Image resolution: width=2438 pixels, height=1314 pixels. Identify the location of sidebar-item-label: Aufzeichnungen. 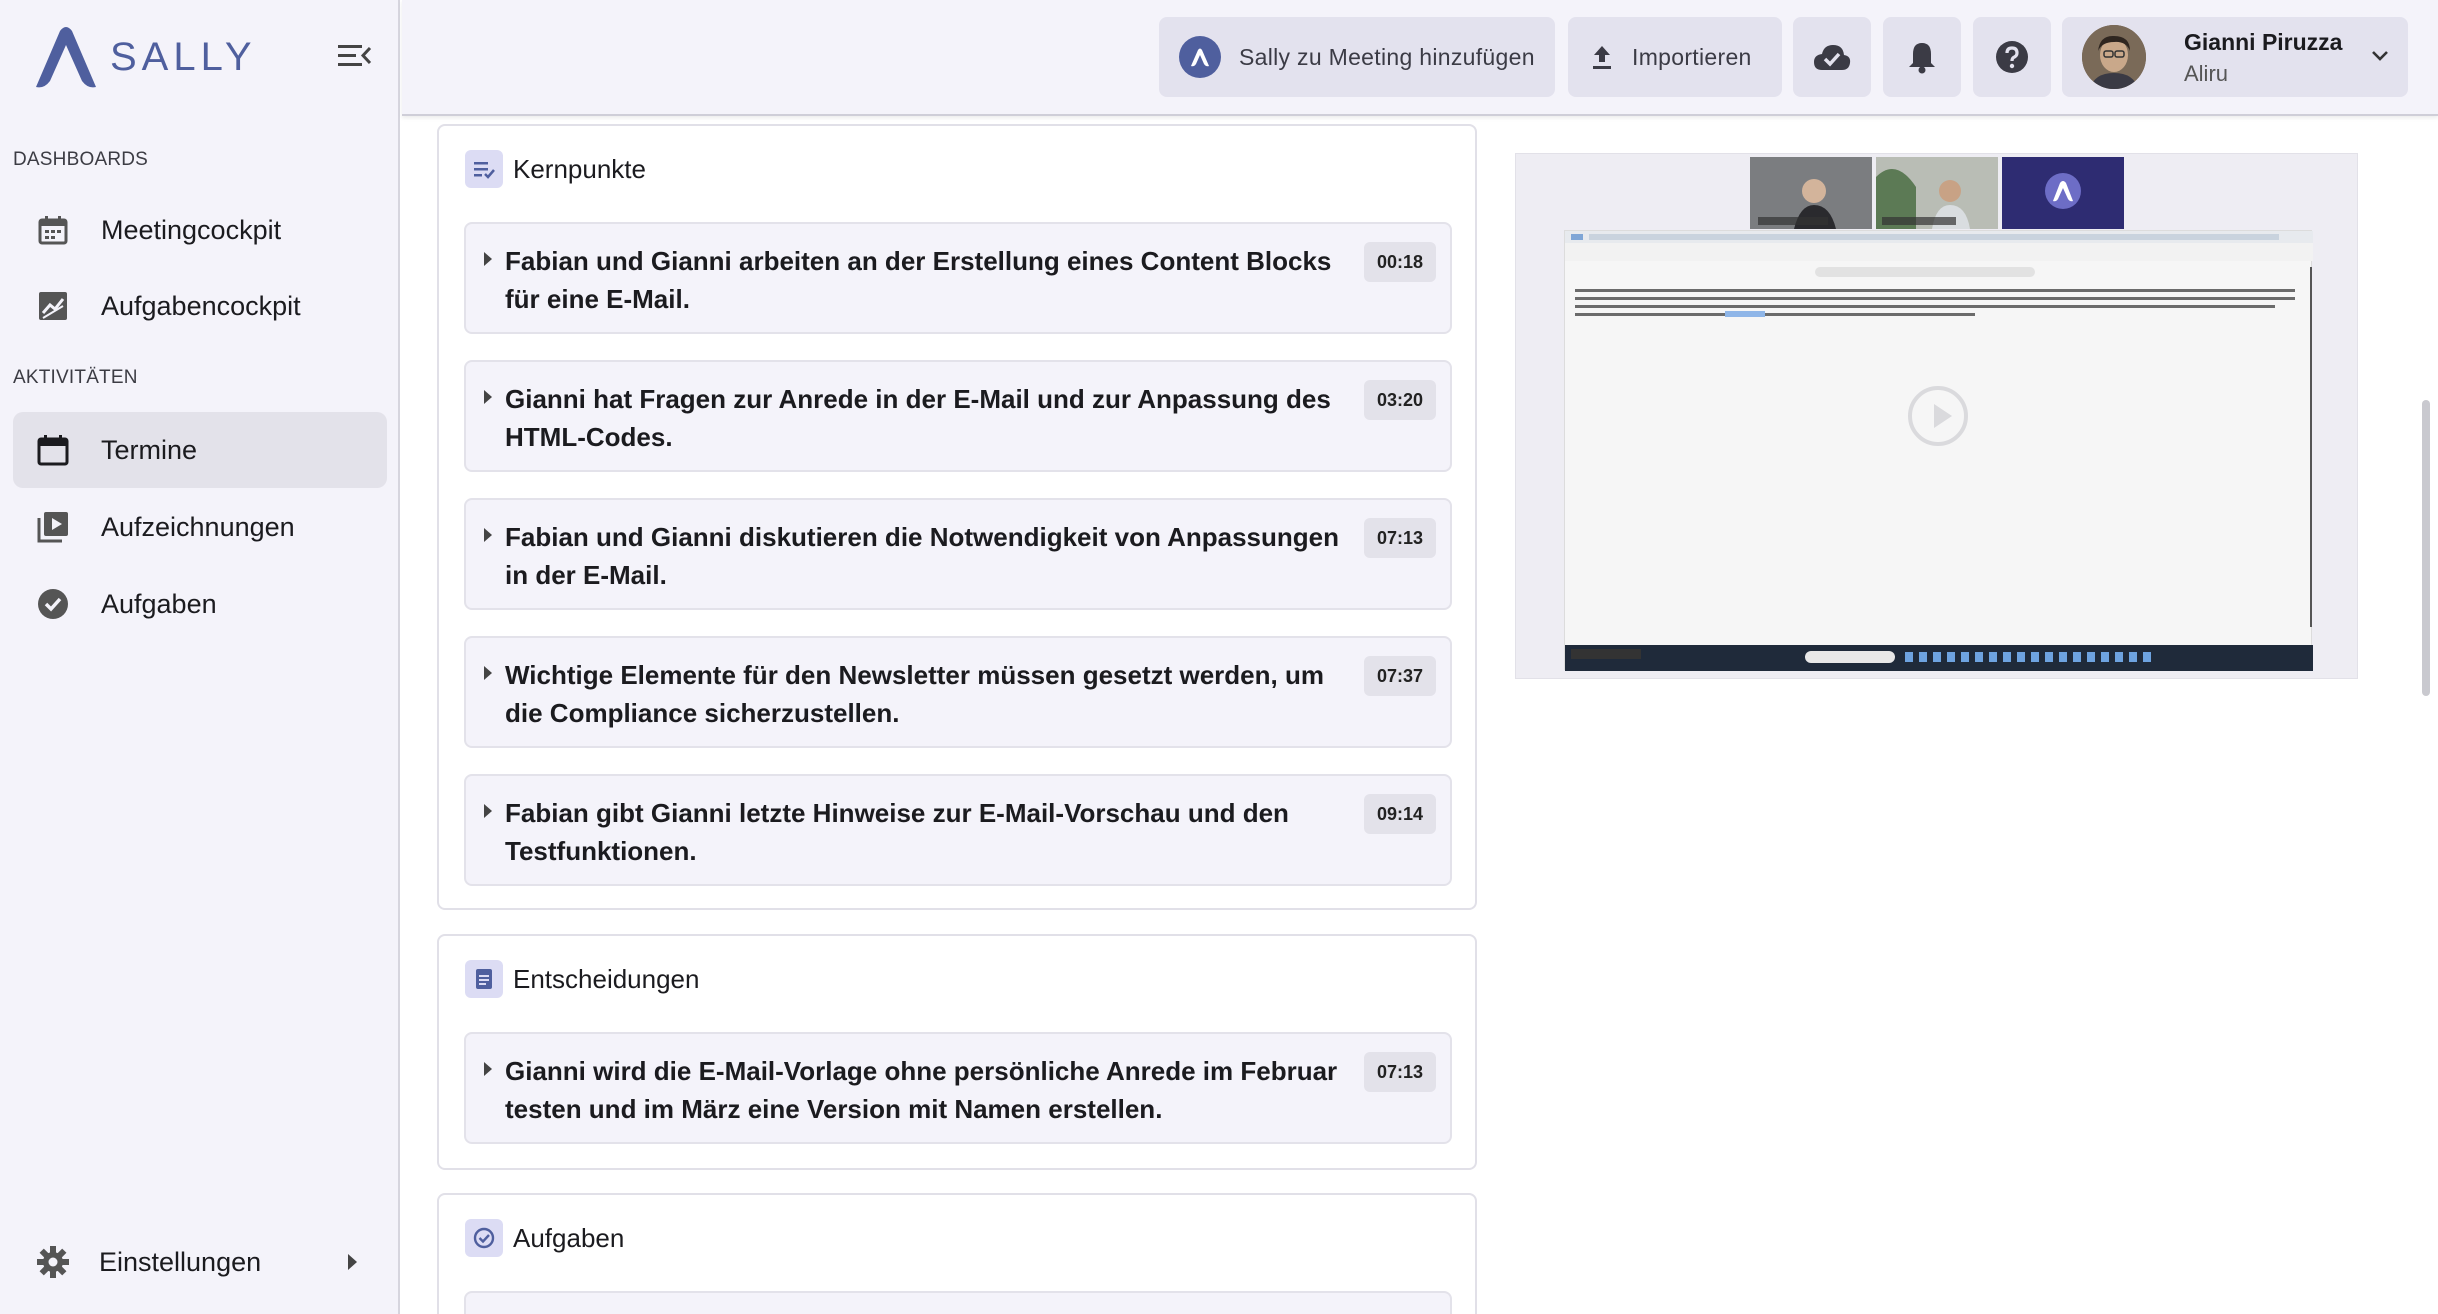
(198, 526).